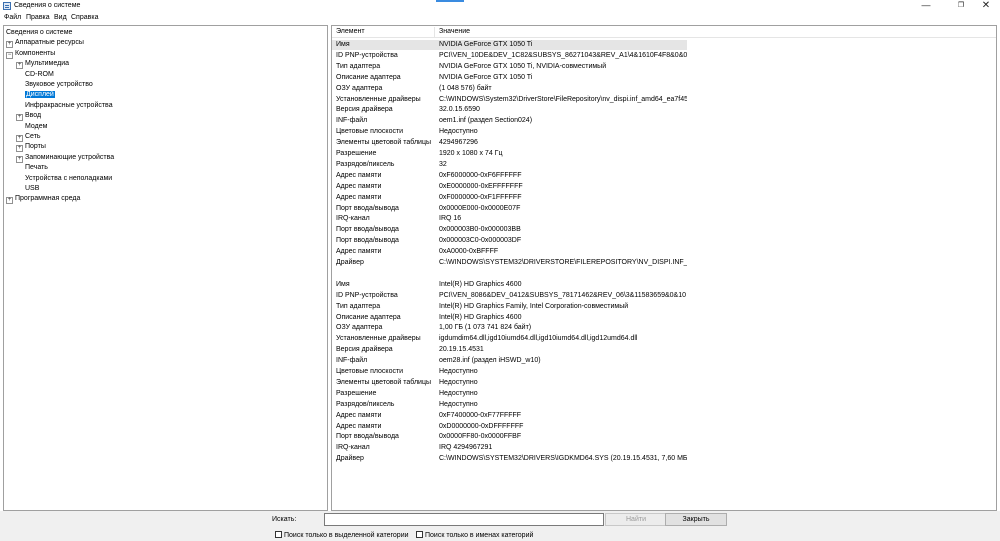  I want to click on tree-item-label: Сведения о системе, so click(39, 32).